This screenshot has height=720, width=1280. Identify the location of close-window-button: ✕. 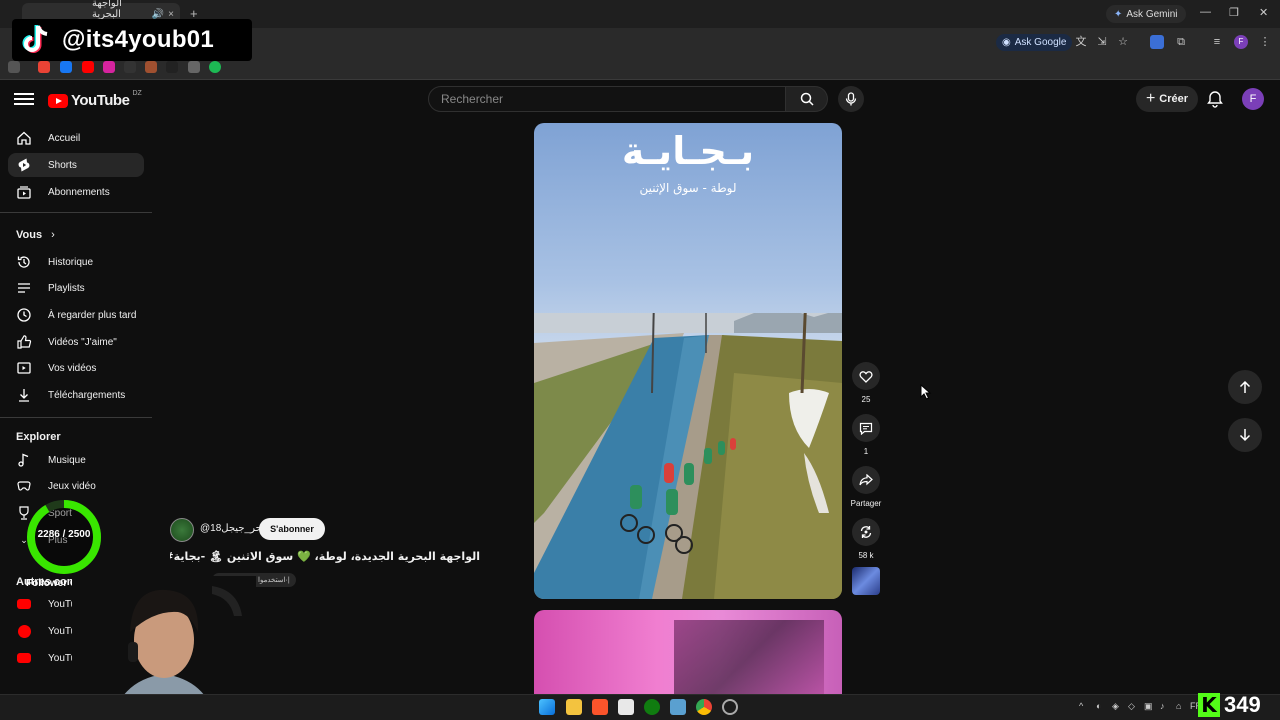
(1263, 12).